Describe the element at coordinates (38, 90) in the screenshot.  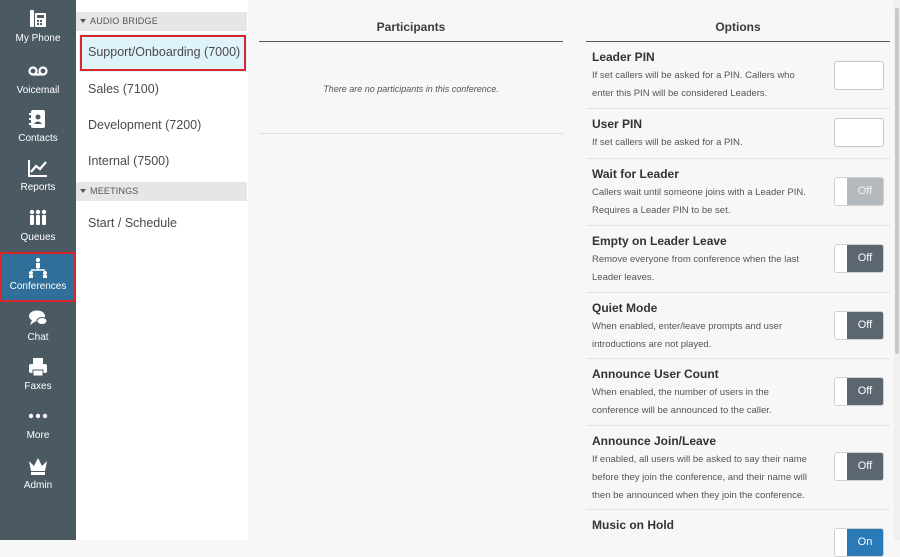
I see `nav-label: Voicemail` at that location.